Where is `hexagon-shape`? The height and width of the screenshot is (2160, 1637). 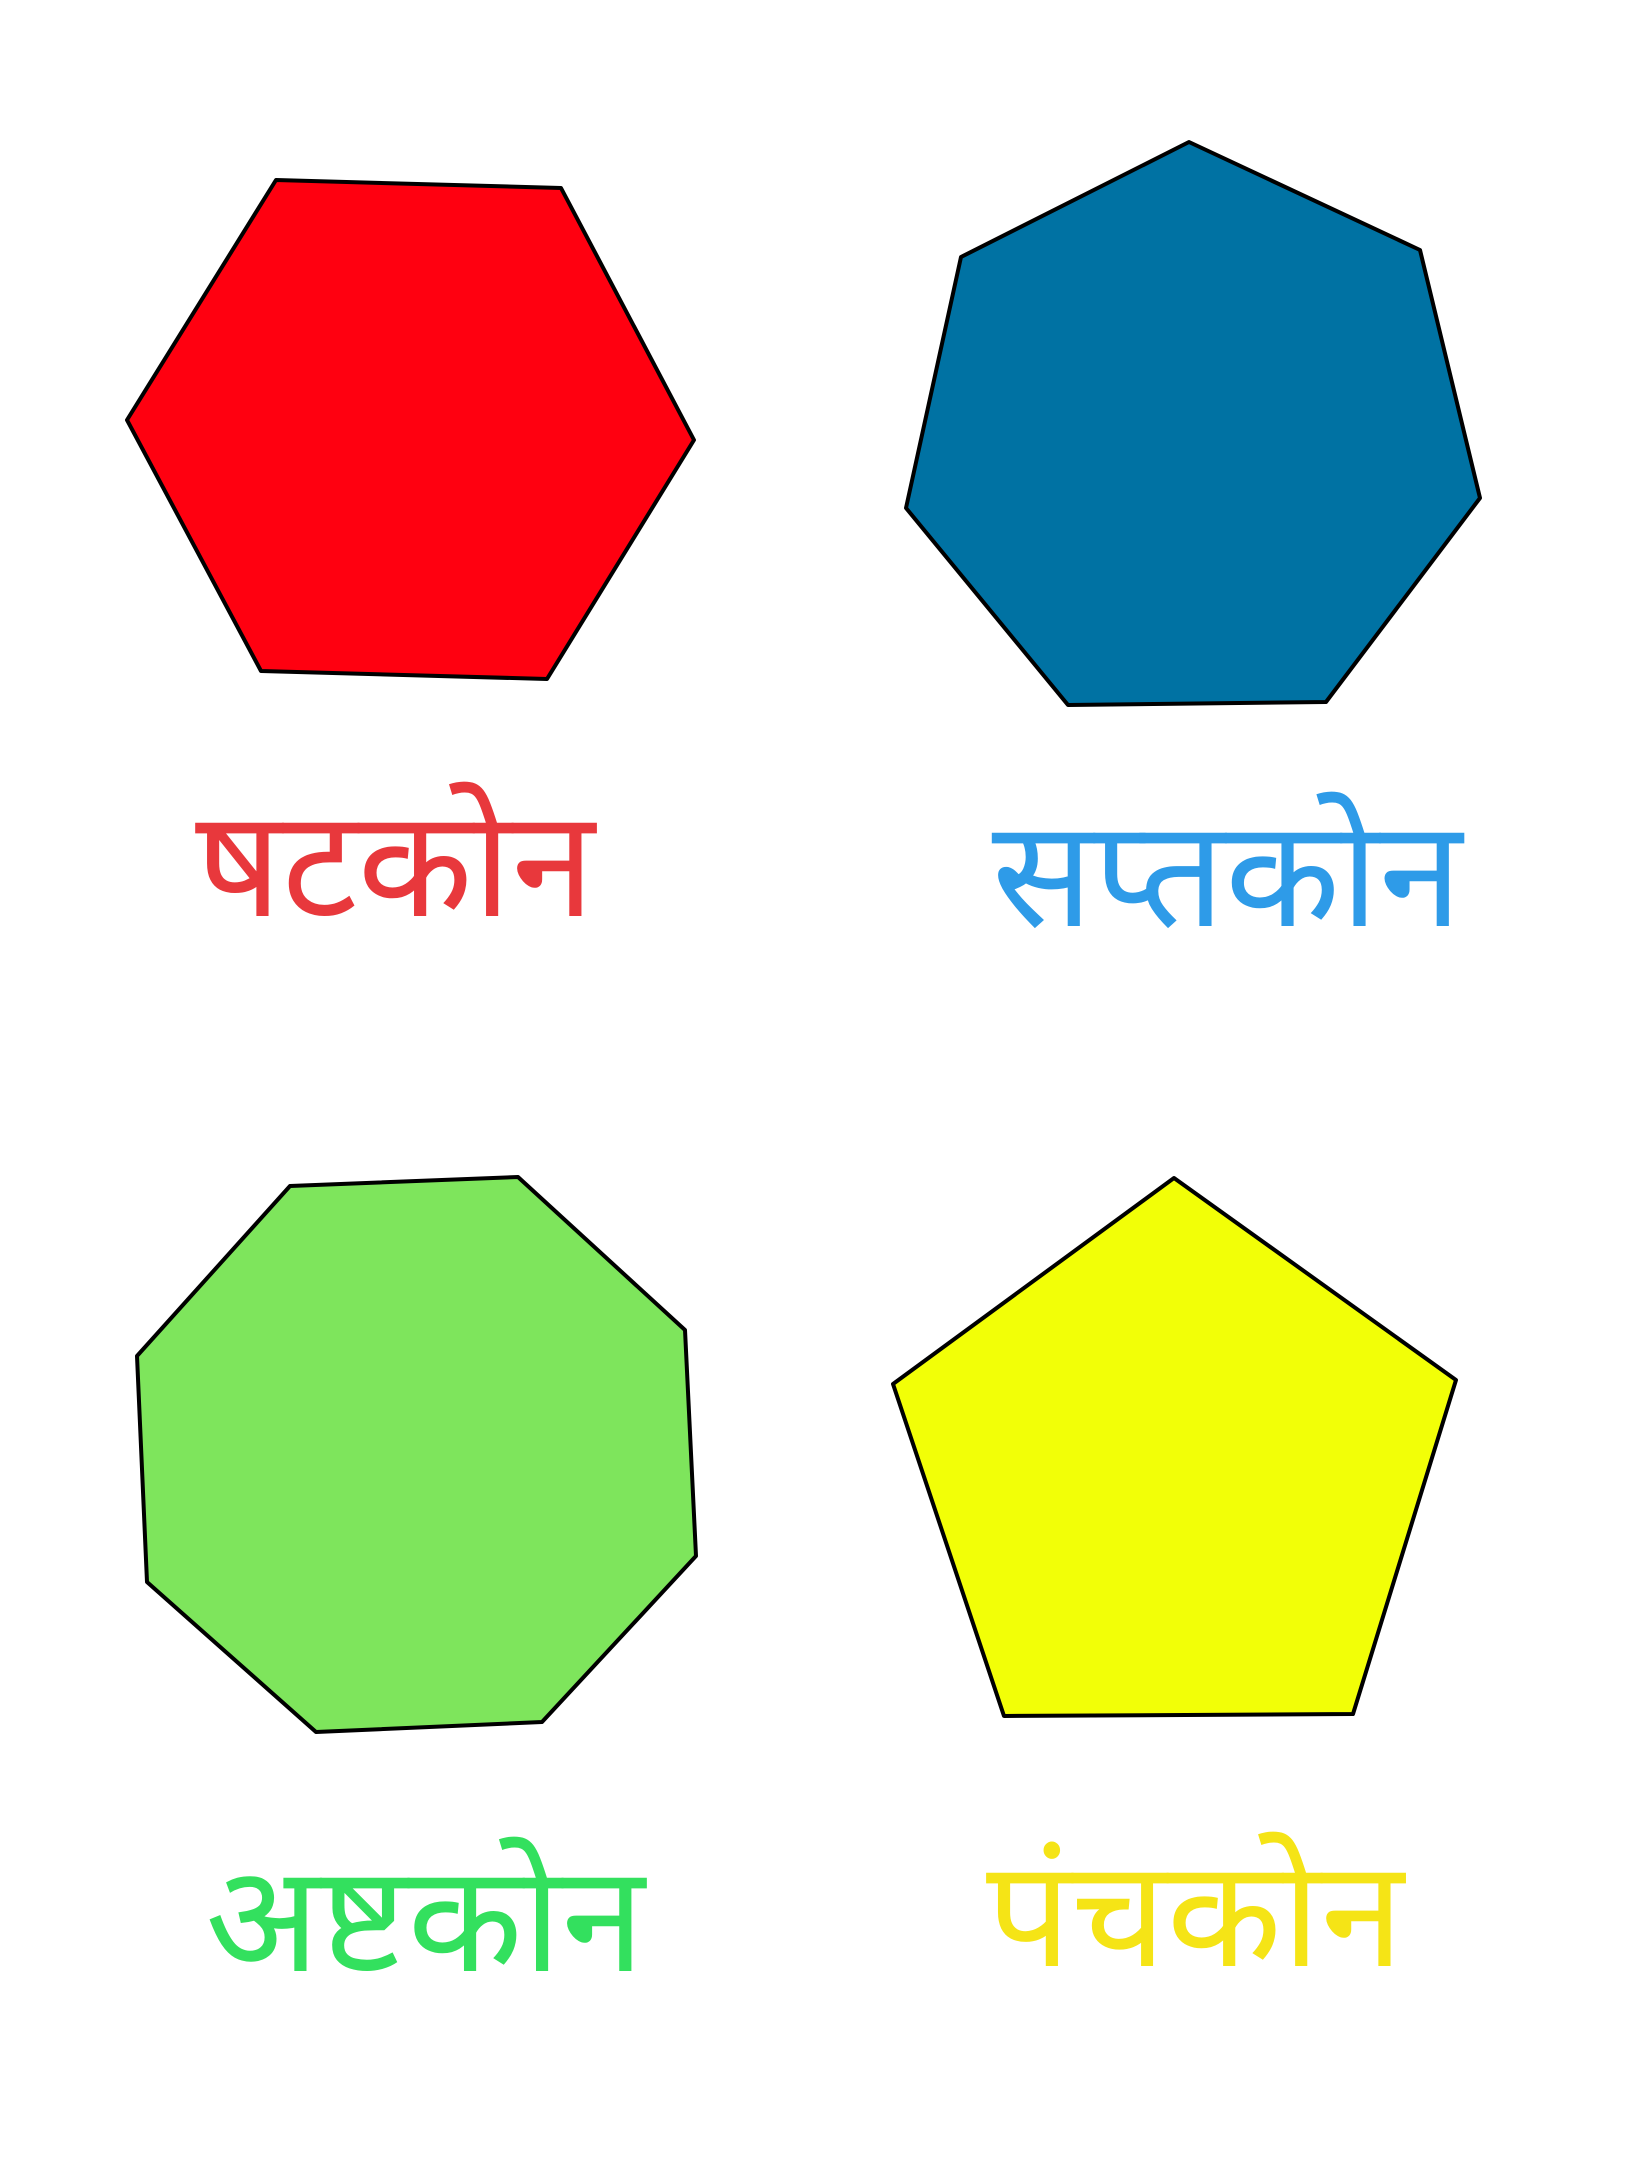 hexagon-shape is located at coordinates (410, 429).